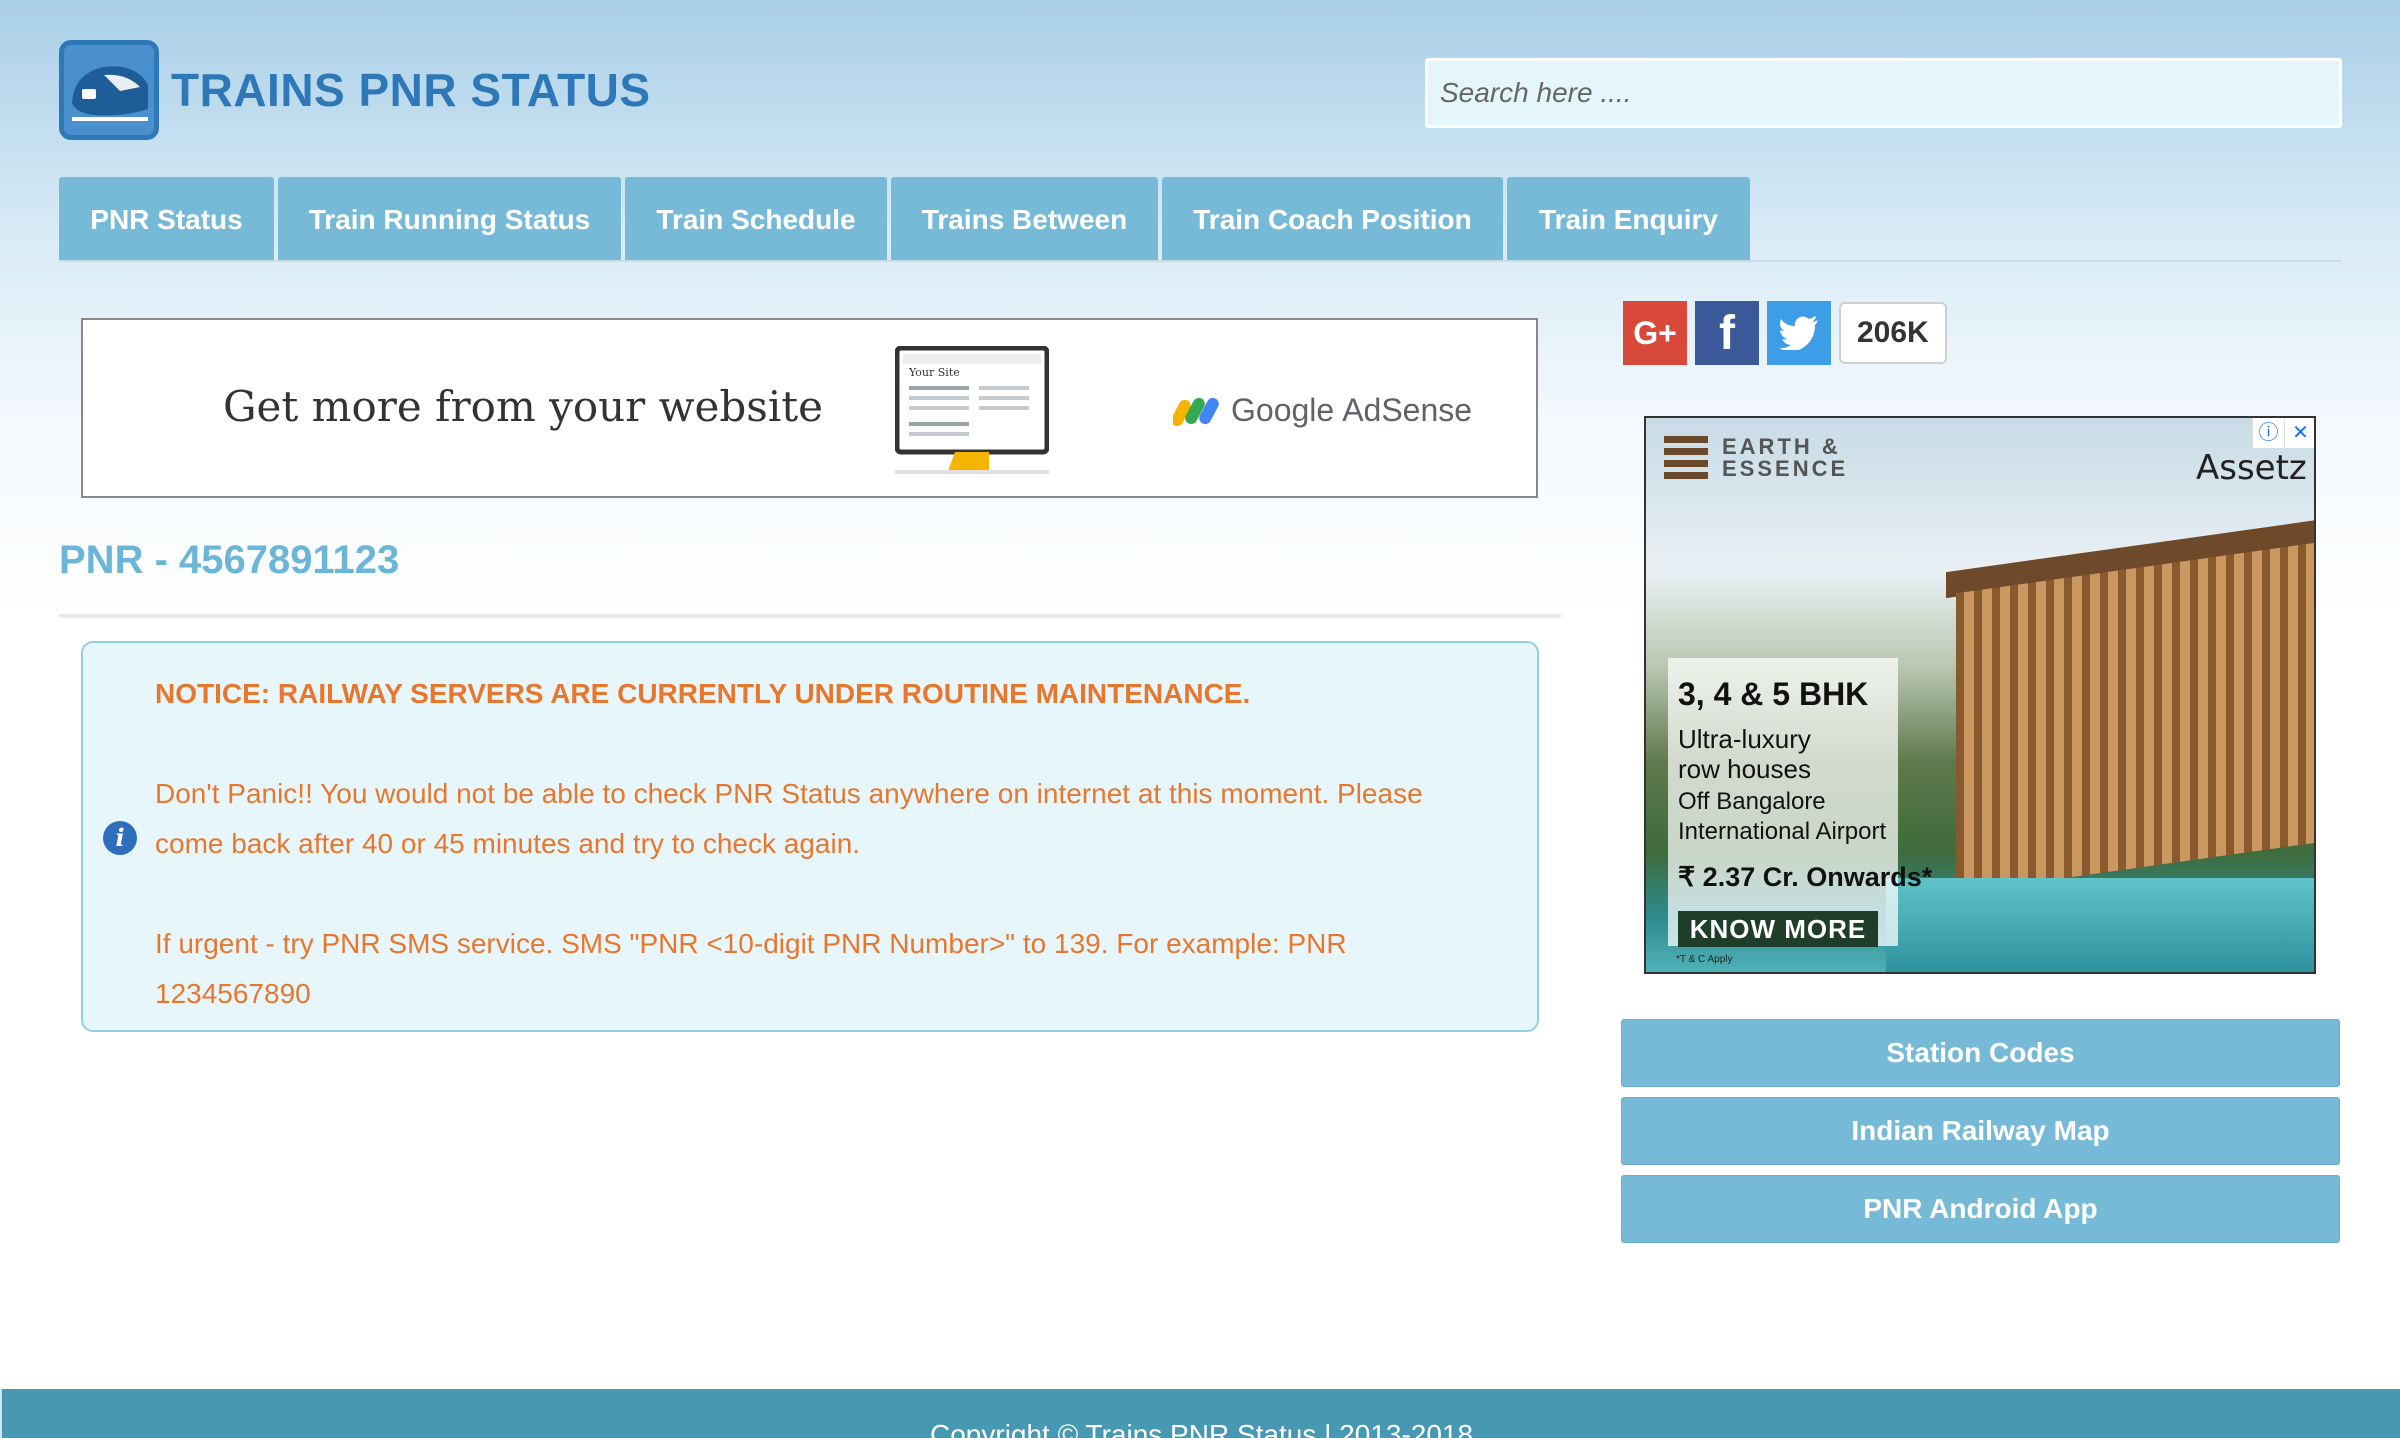 The image size is (2400, 1438). Describe the element at coordinates (1686, 458) in the screenshot. I see `earth-essence-logo-icon` at that location.